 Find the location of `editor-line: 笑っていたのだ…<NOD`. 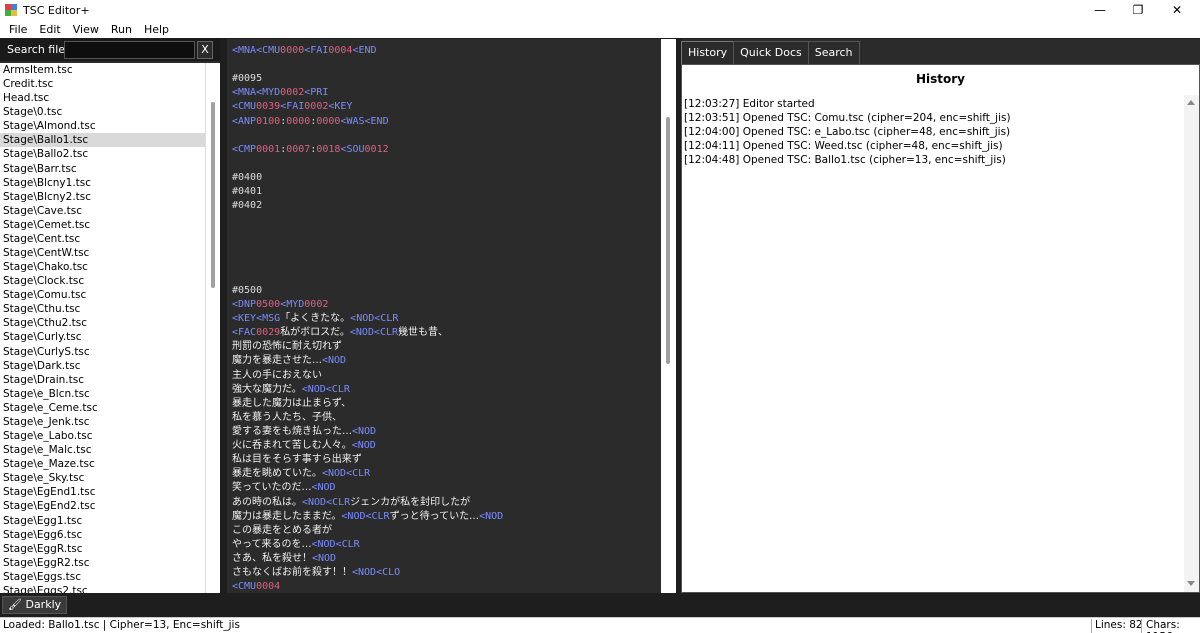

editor-line: 笑っていたのだ…<NOD is located at coordinates (367, 488).